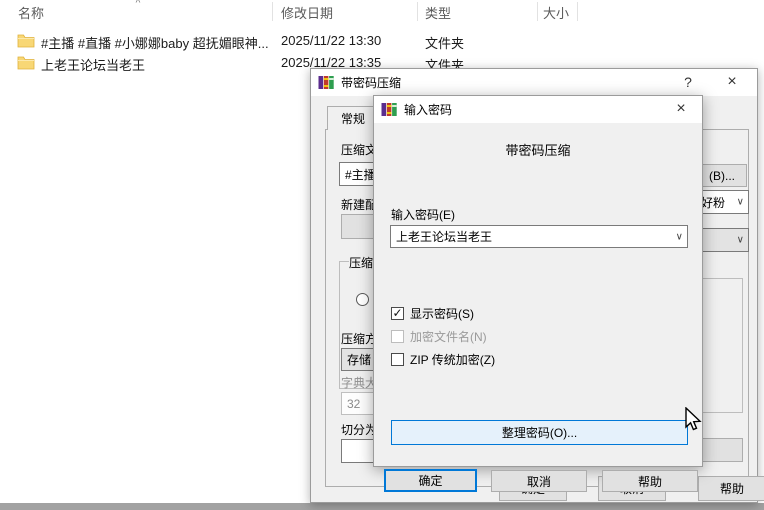 The height and width of the screenshot is (510, 764). Describe the element at coordinates (693, 419) in the screenshot. I see `mouse-cursor-icon` at that location.